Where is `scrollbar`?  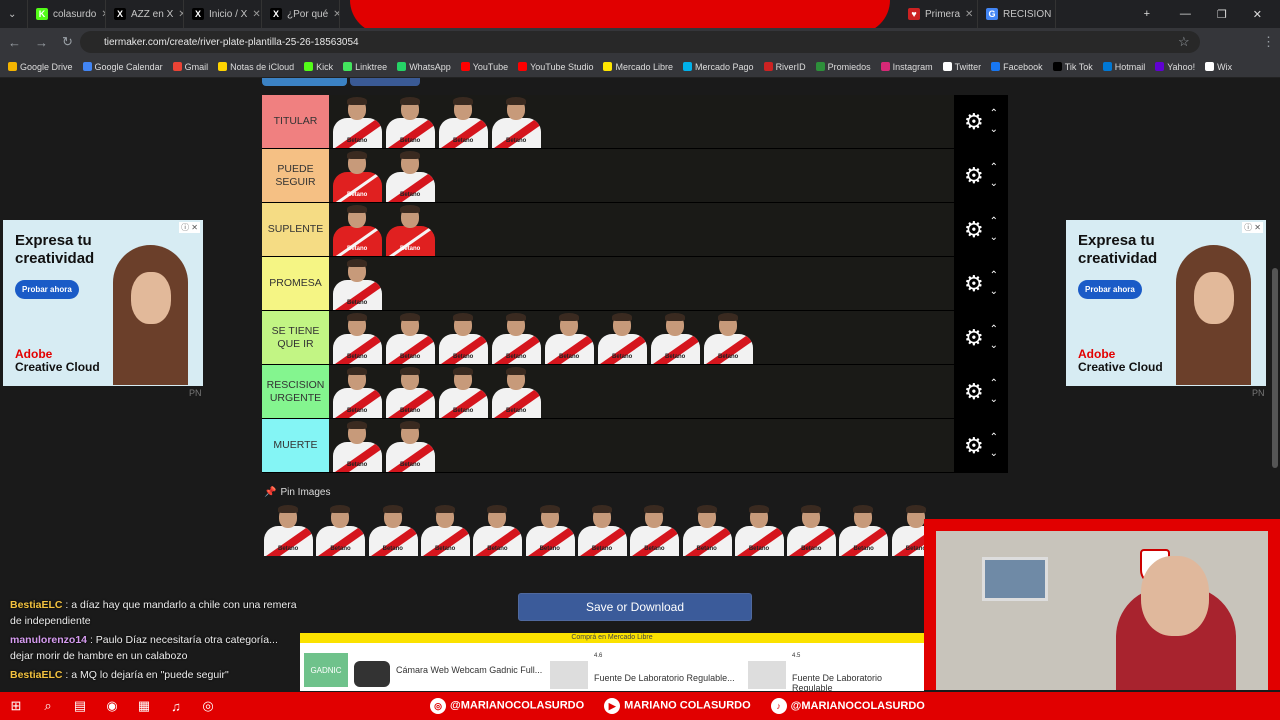
scrollbar is located at coordinates (1275, 368).